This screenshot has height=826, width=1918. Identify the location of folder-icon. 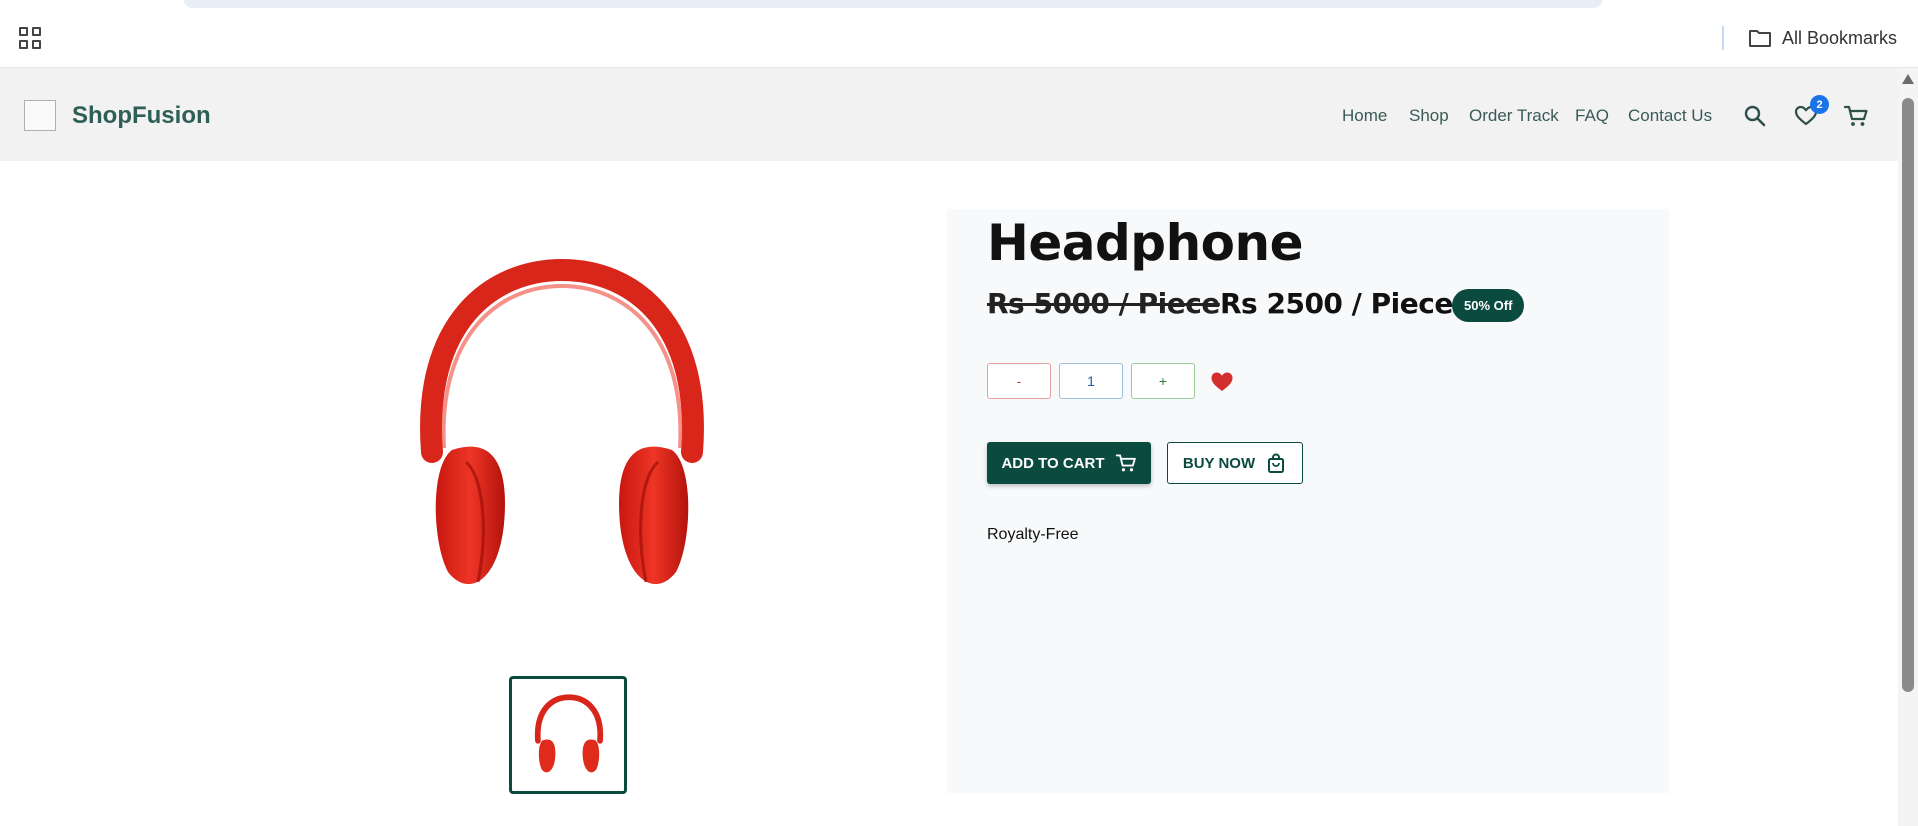
(1760, 38).